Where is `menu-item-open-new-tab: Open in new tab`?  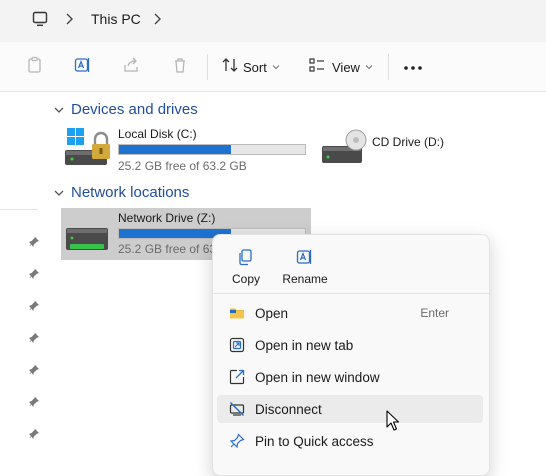 menu-item-open-new-tab: Open in new tab is located at coordinates (350, 345).